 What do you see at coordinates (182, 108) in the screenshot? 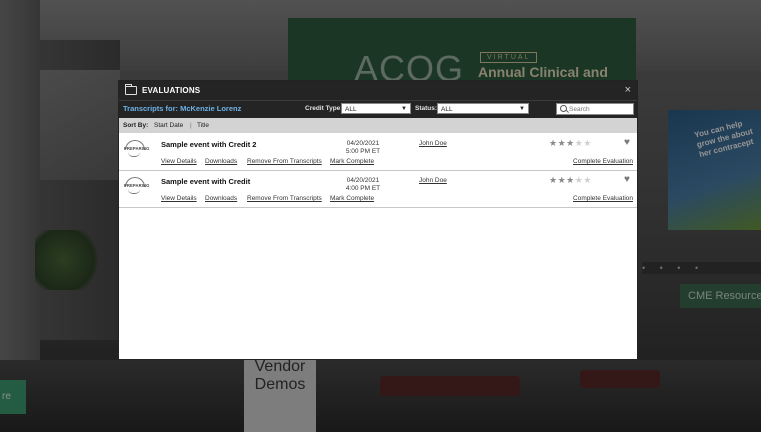
I see `transcripts-for-label: Transcripts for: McKenzie Lorenz` at bounding box center [182, 108].